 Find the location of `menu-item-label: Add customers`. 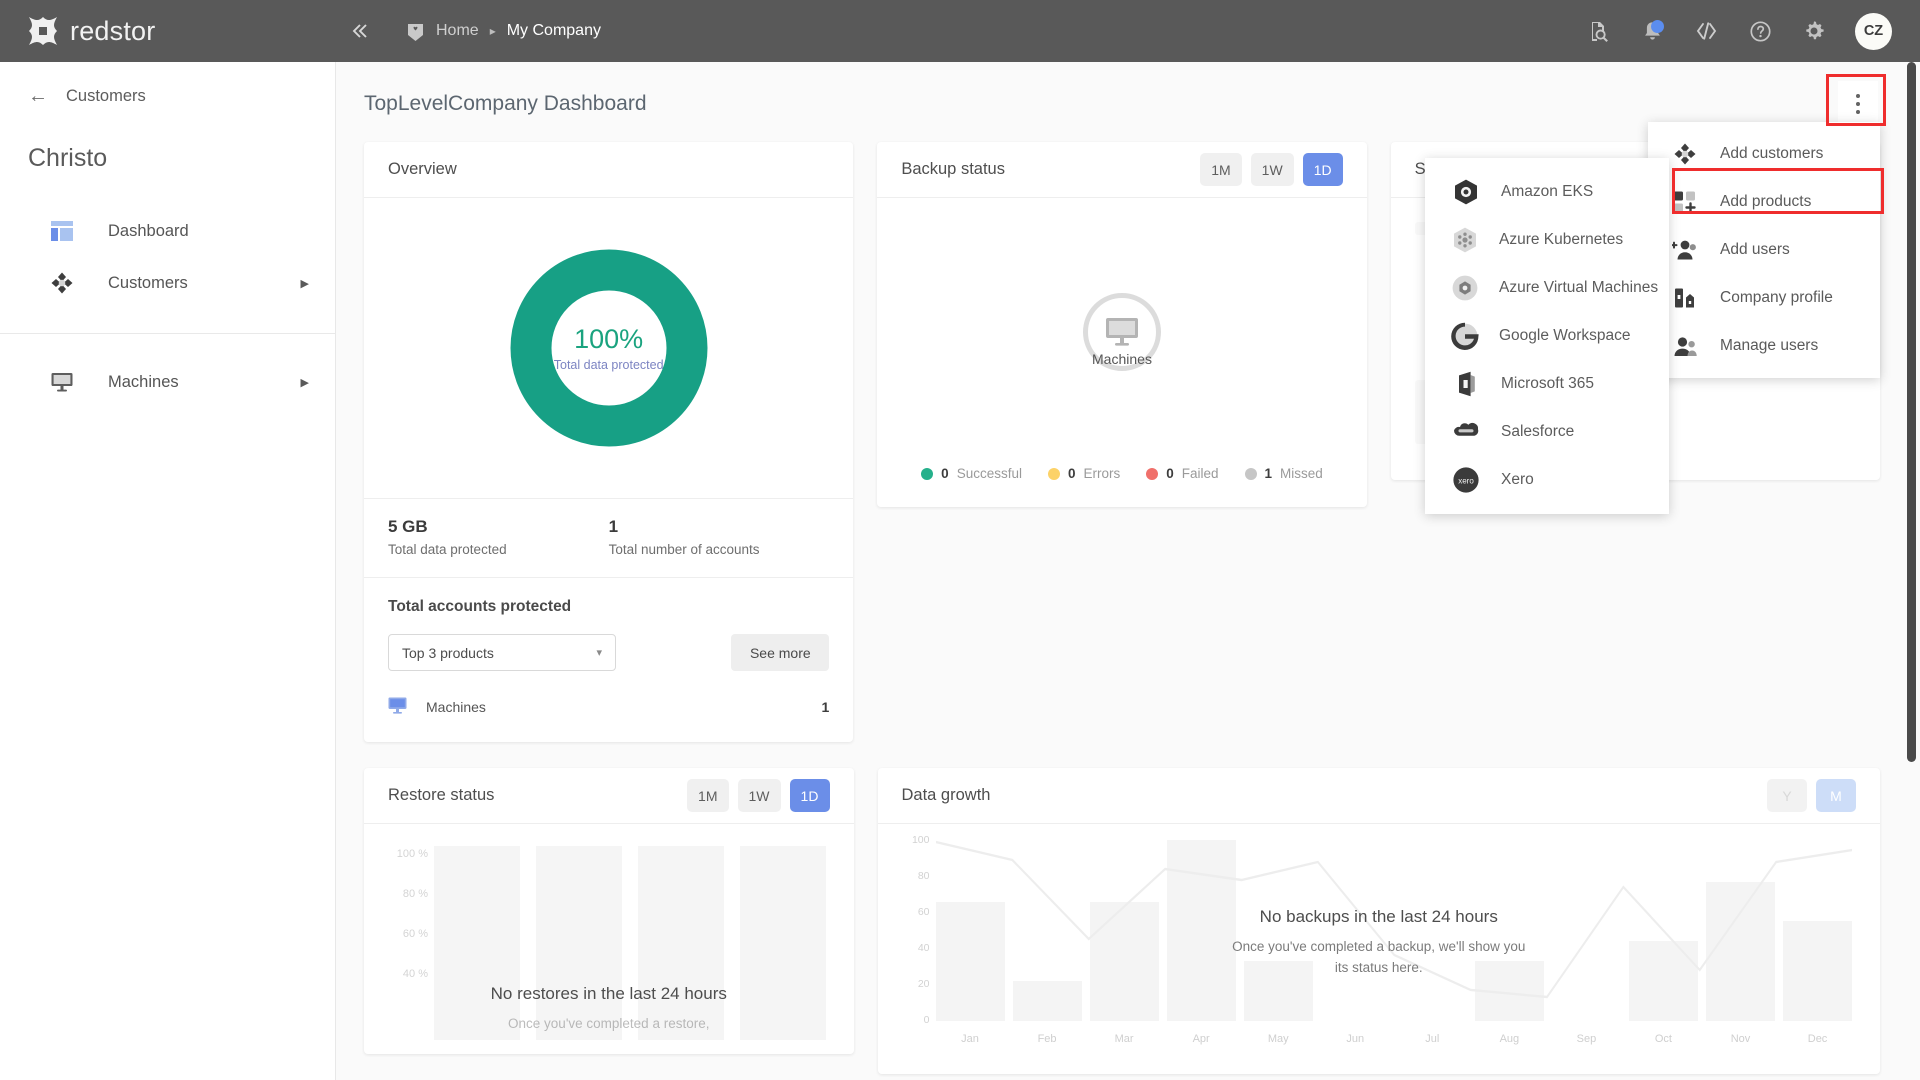

menu-item-label: Add customers is located at coordinates (1772, 153).